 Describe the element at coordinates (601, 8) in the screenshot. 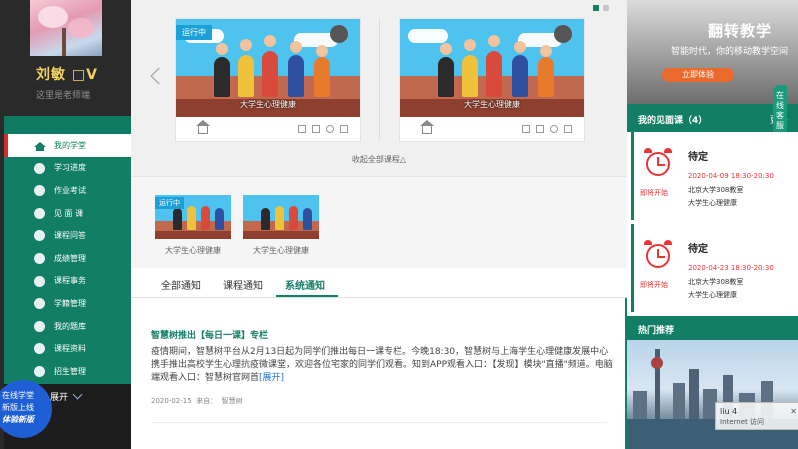

I see `carousel-dots` at that location.